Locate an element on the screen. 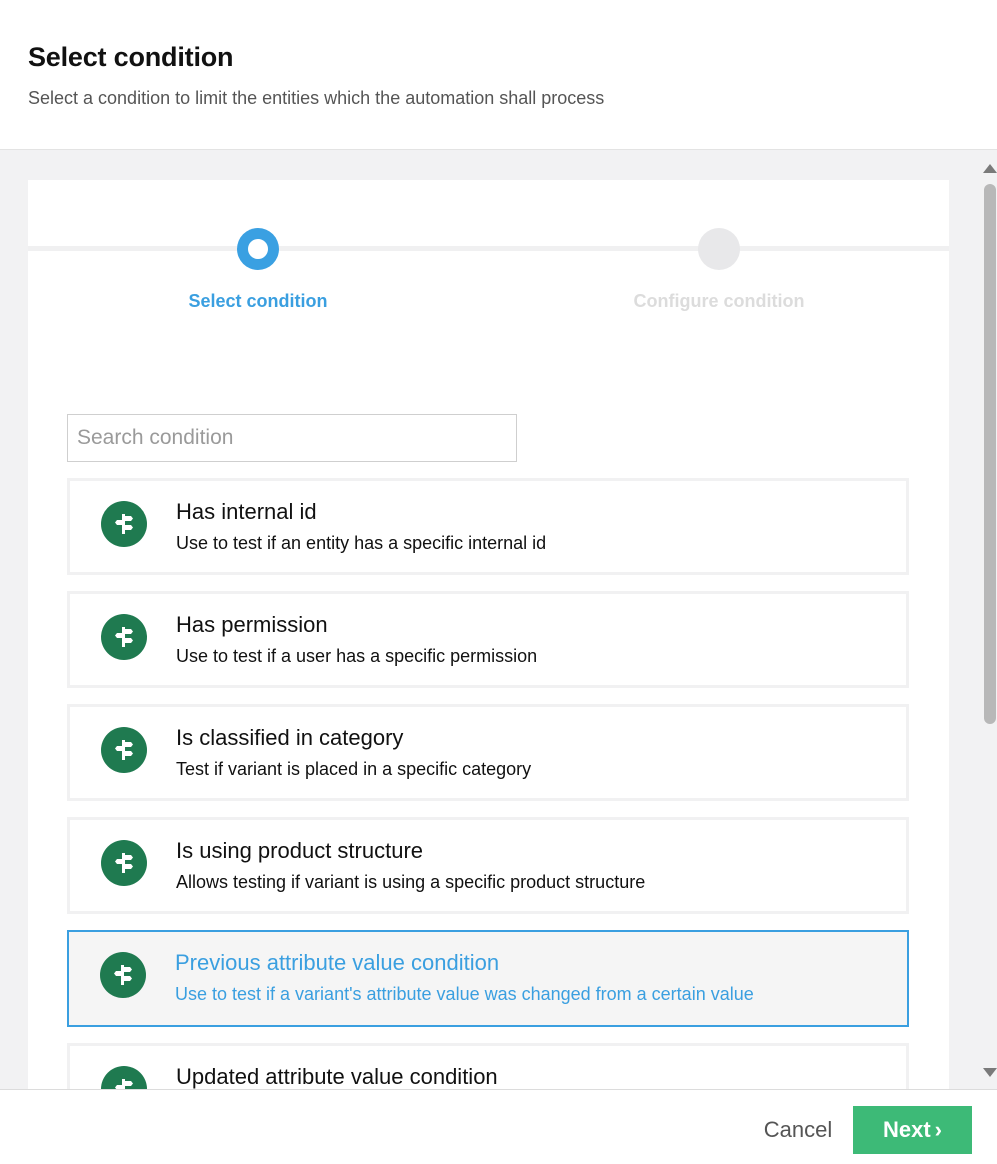 The width and height of the screenshot is (997, 1164). condition-title: Is classified in category is located at coordinates (290, 737).